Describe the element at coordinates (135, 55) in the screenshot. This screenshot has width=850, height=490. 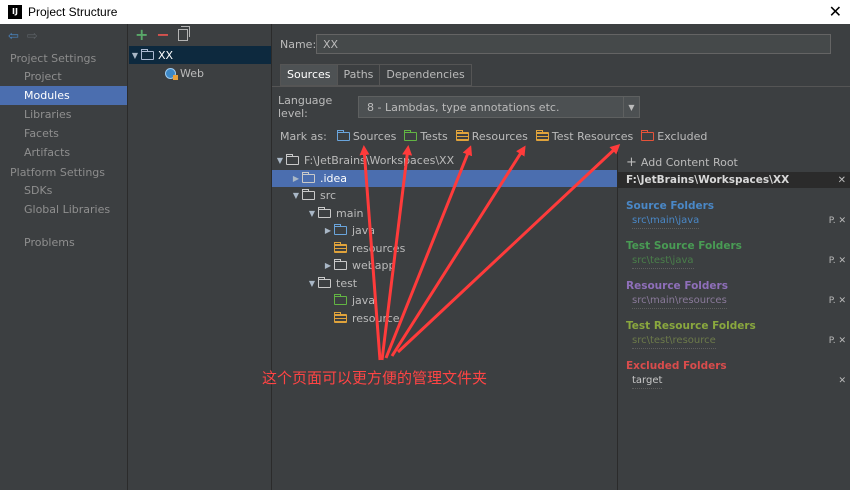
I see `expand-arrow-icon: ▼` at that location.